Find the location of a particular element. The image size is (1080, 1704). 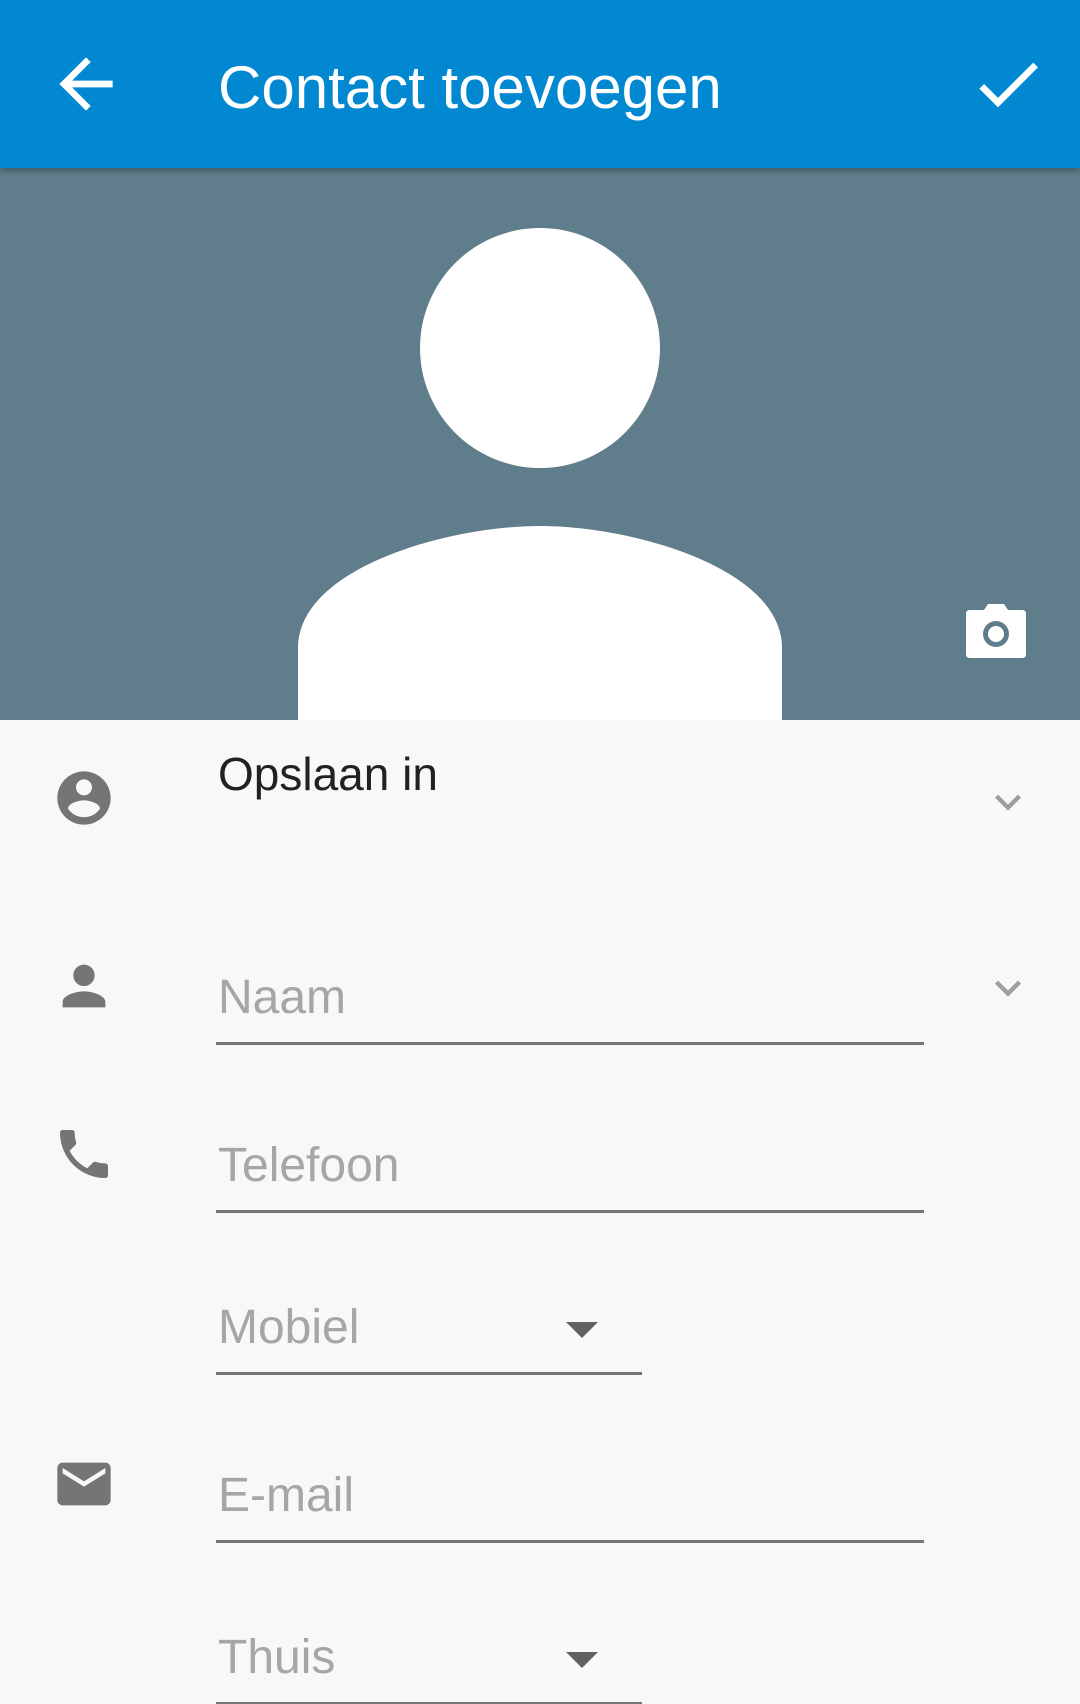

account-expand-button is located at coordinates (1008, 802).